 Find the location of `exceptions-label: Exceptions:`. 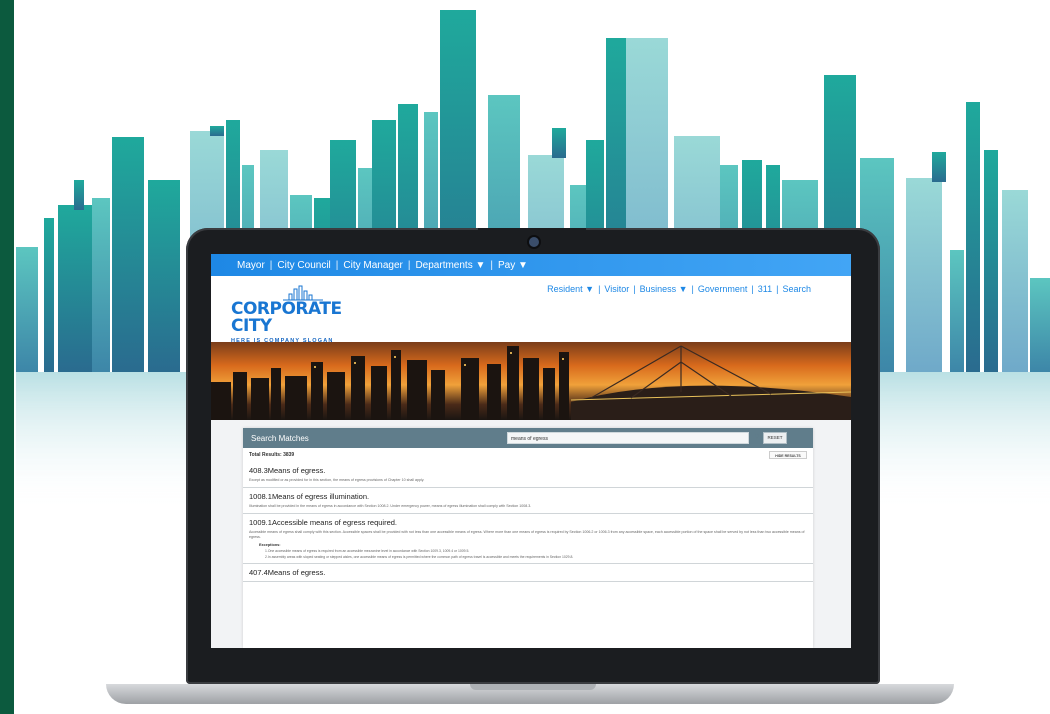

exceptions-label: Exceptions: is located at coordinates (270, 545).